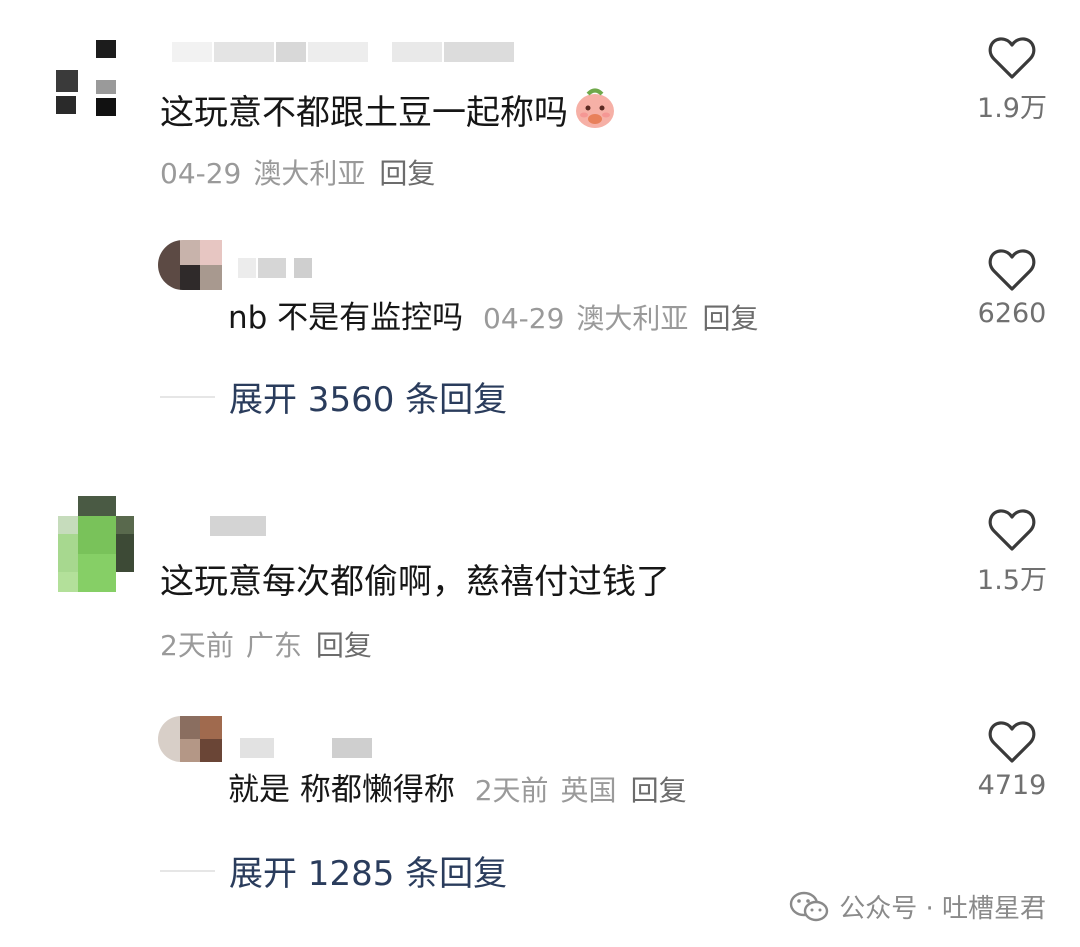 This screenshot has width=1080, height=947. I want to click on comment-text: 这玩意不都跟土豆一起称吗, so click(389, 113).